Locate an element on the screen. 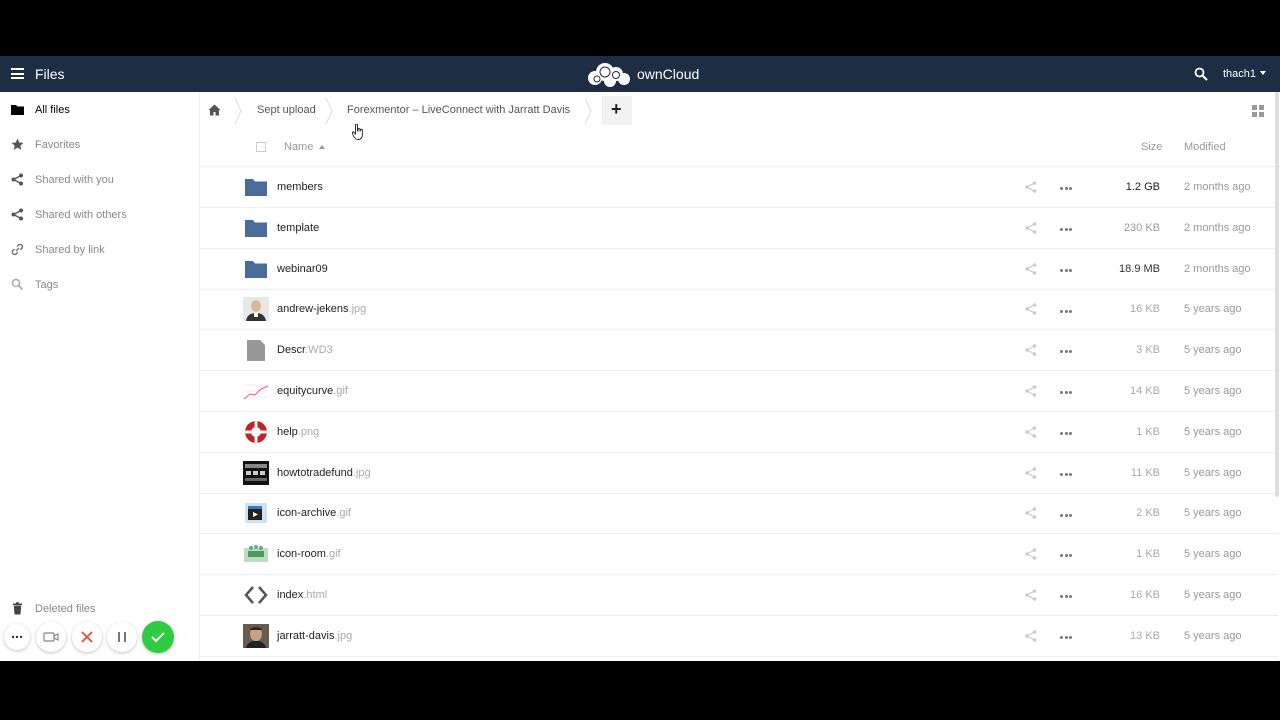 The width and height of the screenshot is (1280, 720). pause-recording-button is located at coordinates (122, 637).